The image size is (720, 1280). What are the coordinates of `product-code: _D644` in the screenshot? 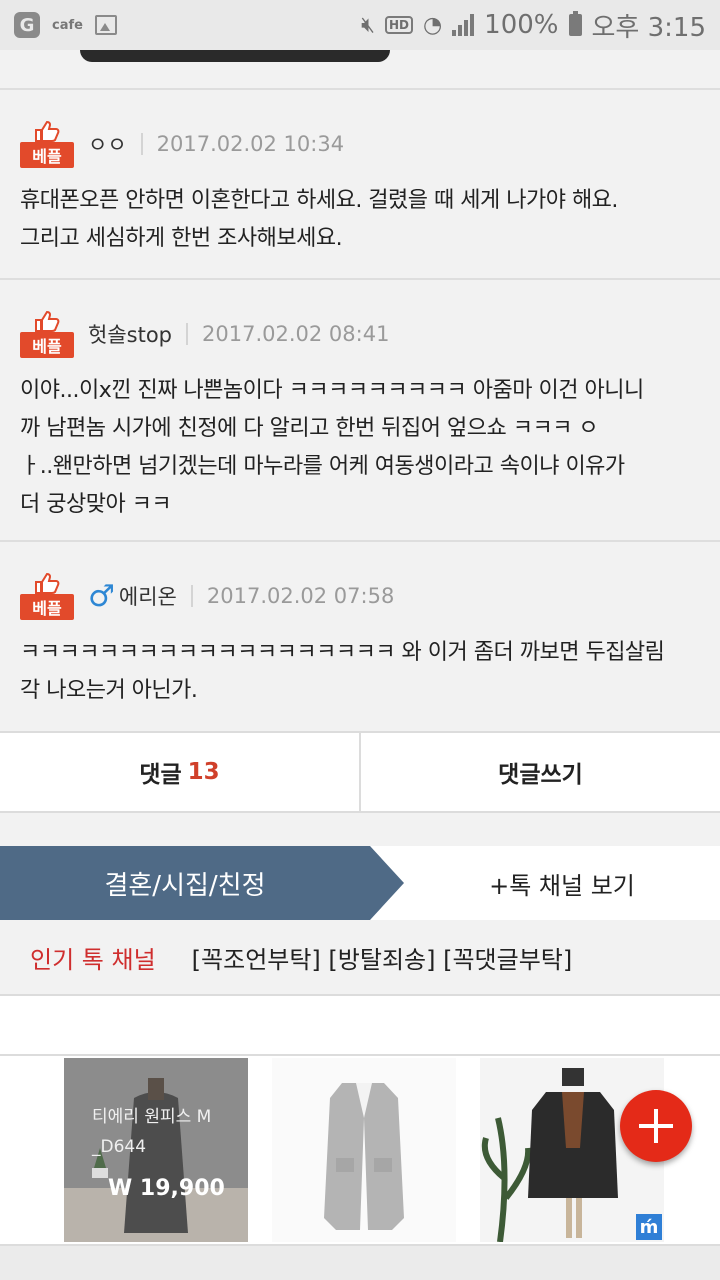 It's located at (119, 1147).